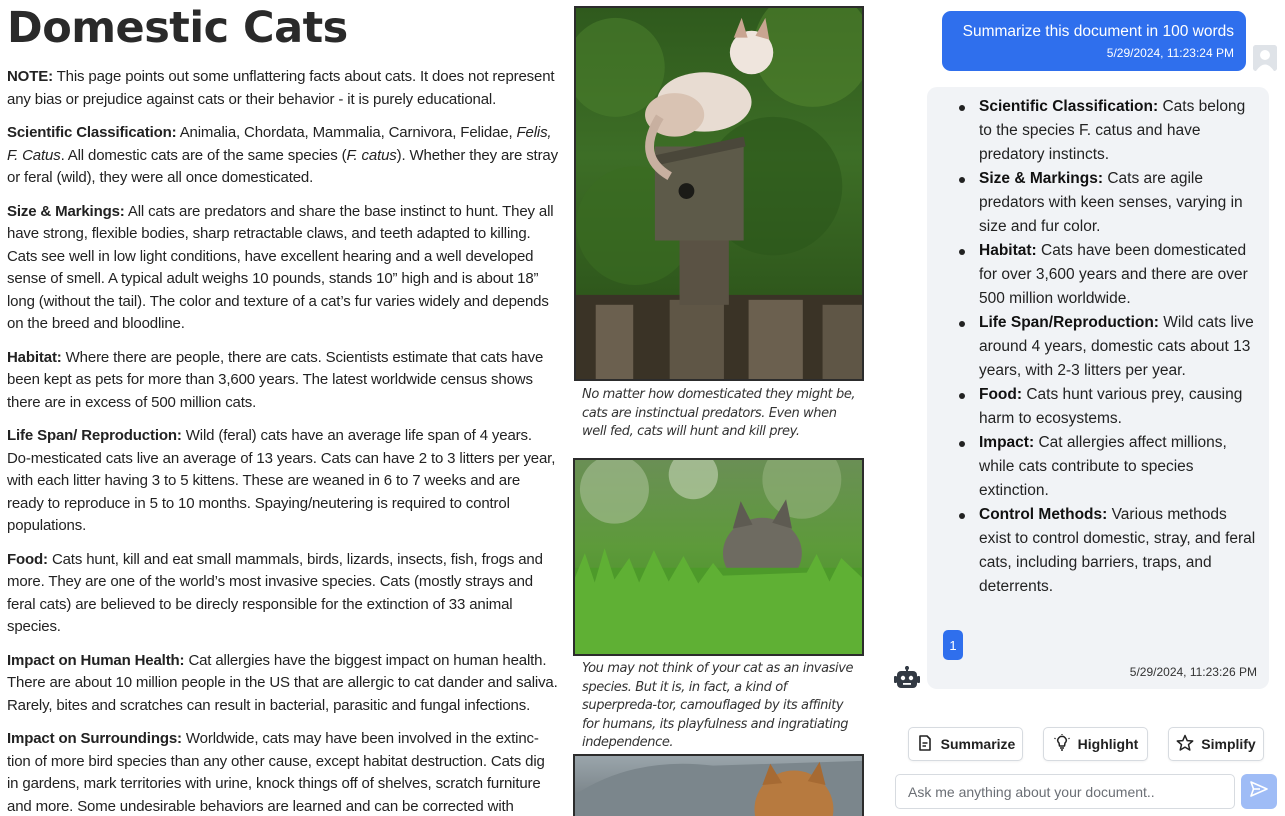 This screenshot has height=816, width=1285. I want to click on summary-item-label: Habitat:, so click(1008, 250).